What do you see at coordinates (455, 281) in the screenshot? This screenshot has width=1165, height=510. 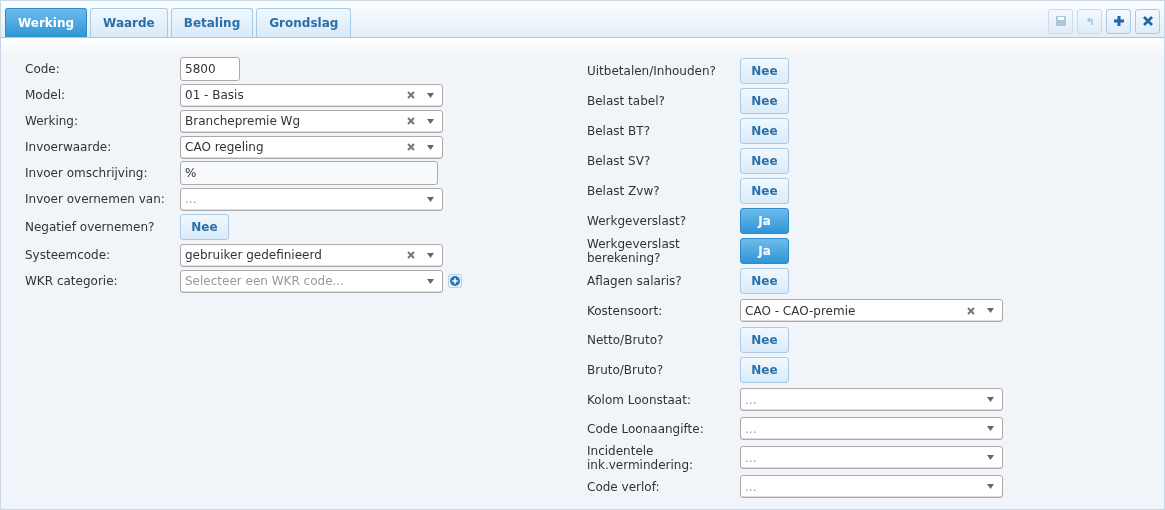 I see `add-icon` at bounding box center [455, 281].